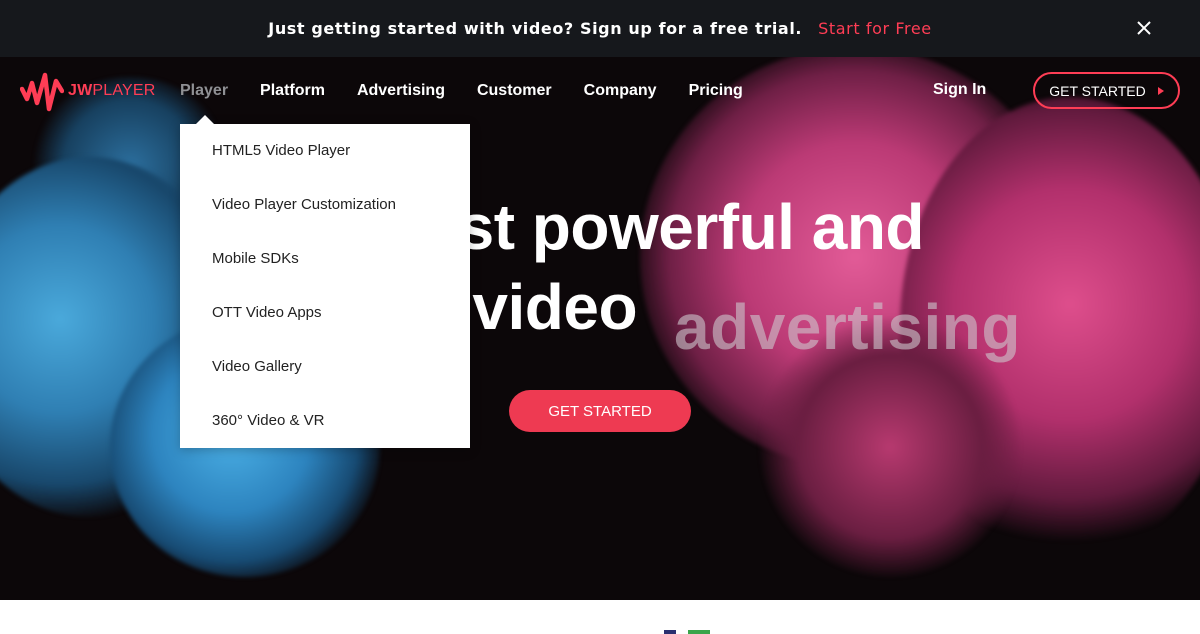 The width and height of the screenshot is (1200, 634). What do you see at coordinates (959, 90) in the screenshot?
I see `sign-in-link: Sign In` at bounding box center [959, 90].